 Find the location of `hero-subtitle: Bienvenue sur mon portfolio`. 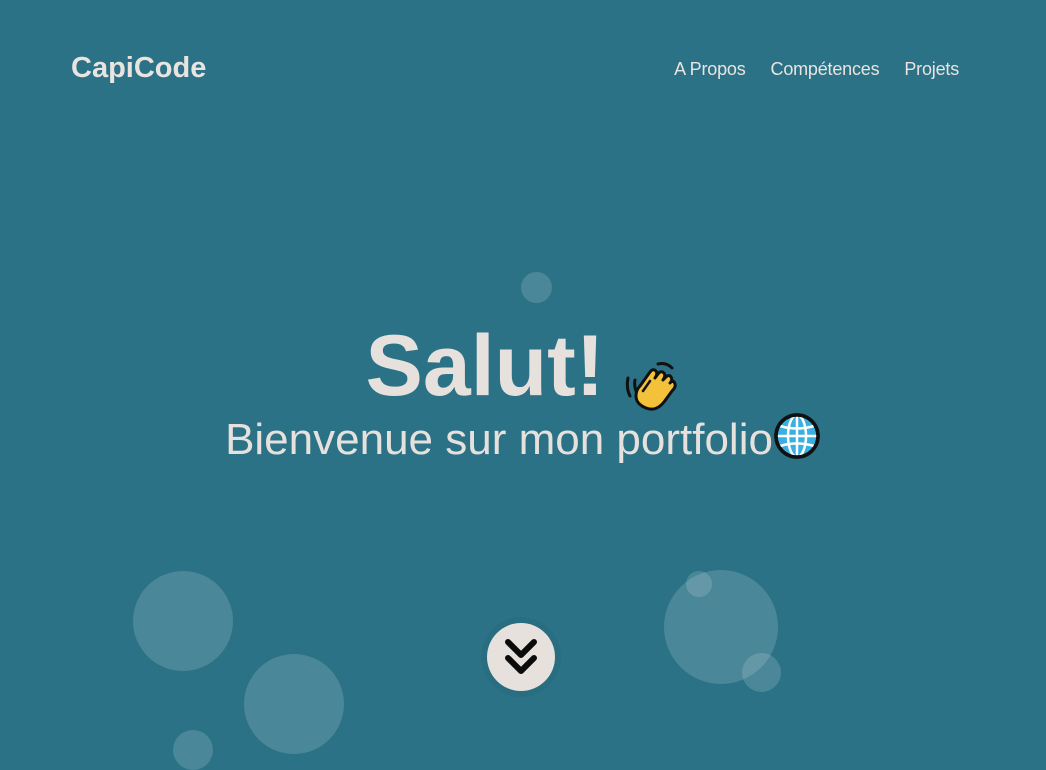

hero-subtitle: Bienvenue sur mon portfolio is located at coordinates (523, 440).